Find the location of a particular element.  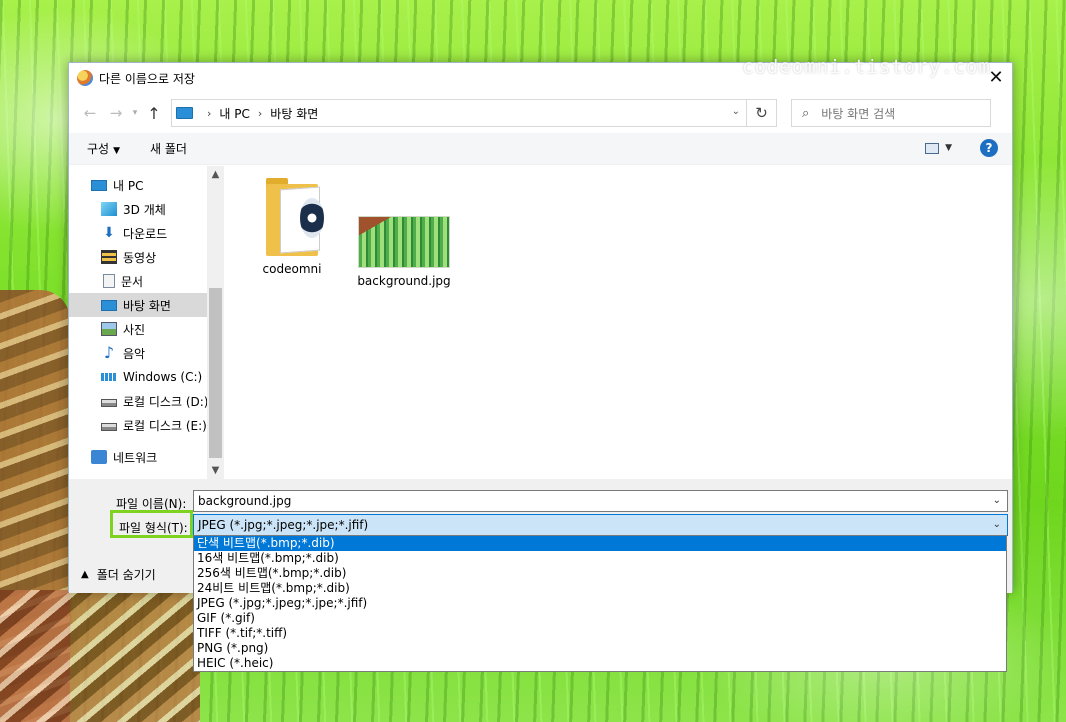

hide-folders-label: 폴더 숨기기 is located at coordinates (126, 575).